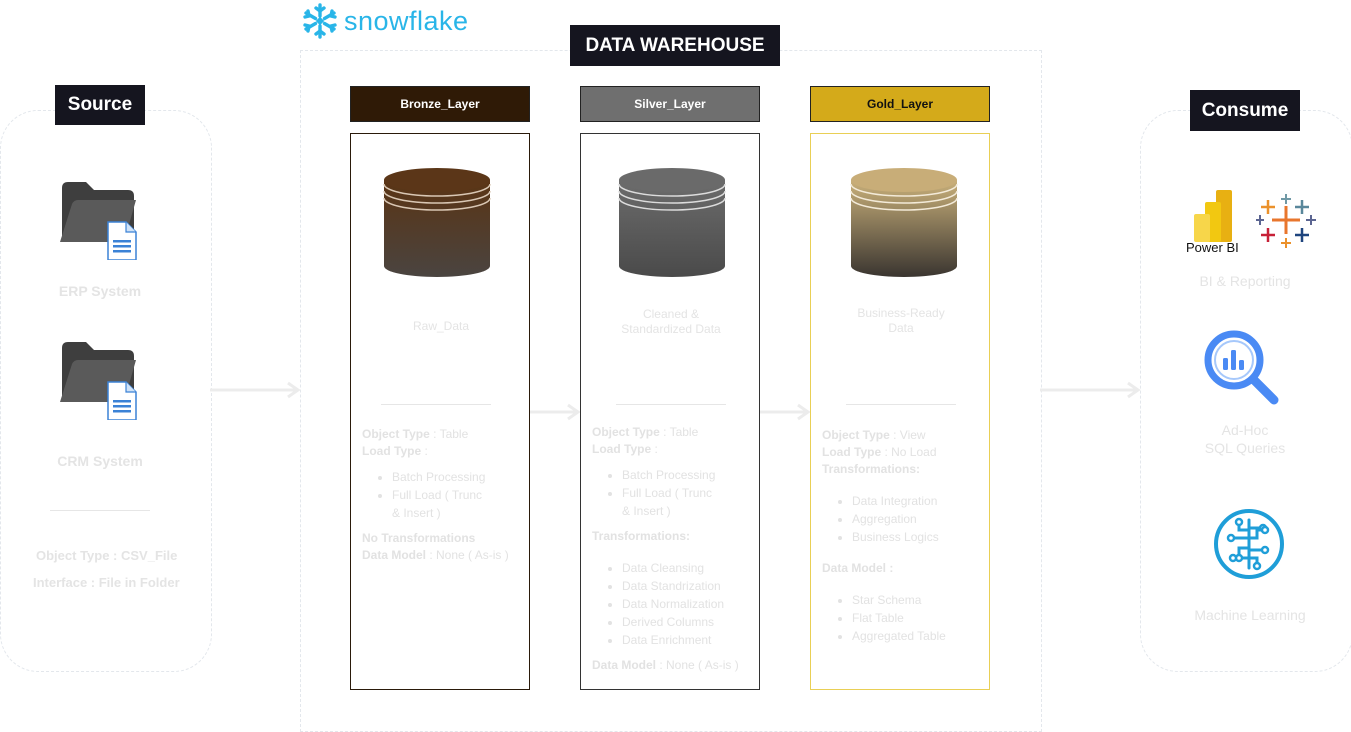 The width and height of the screenshot is (1351, 732). I want to click on list-item: Flat Table, so click(899, 618).